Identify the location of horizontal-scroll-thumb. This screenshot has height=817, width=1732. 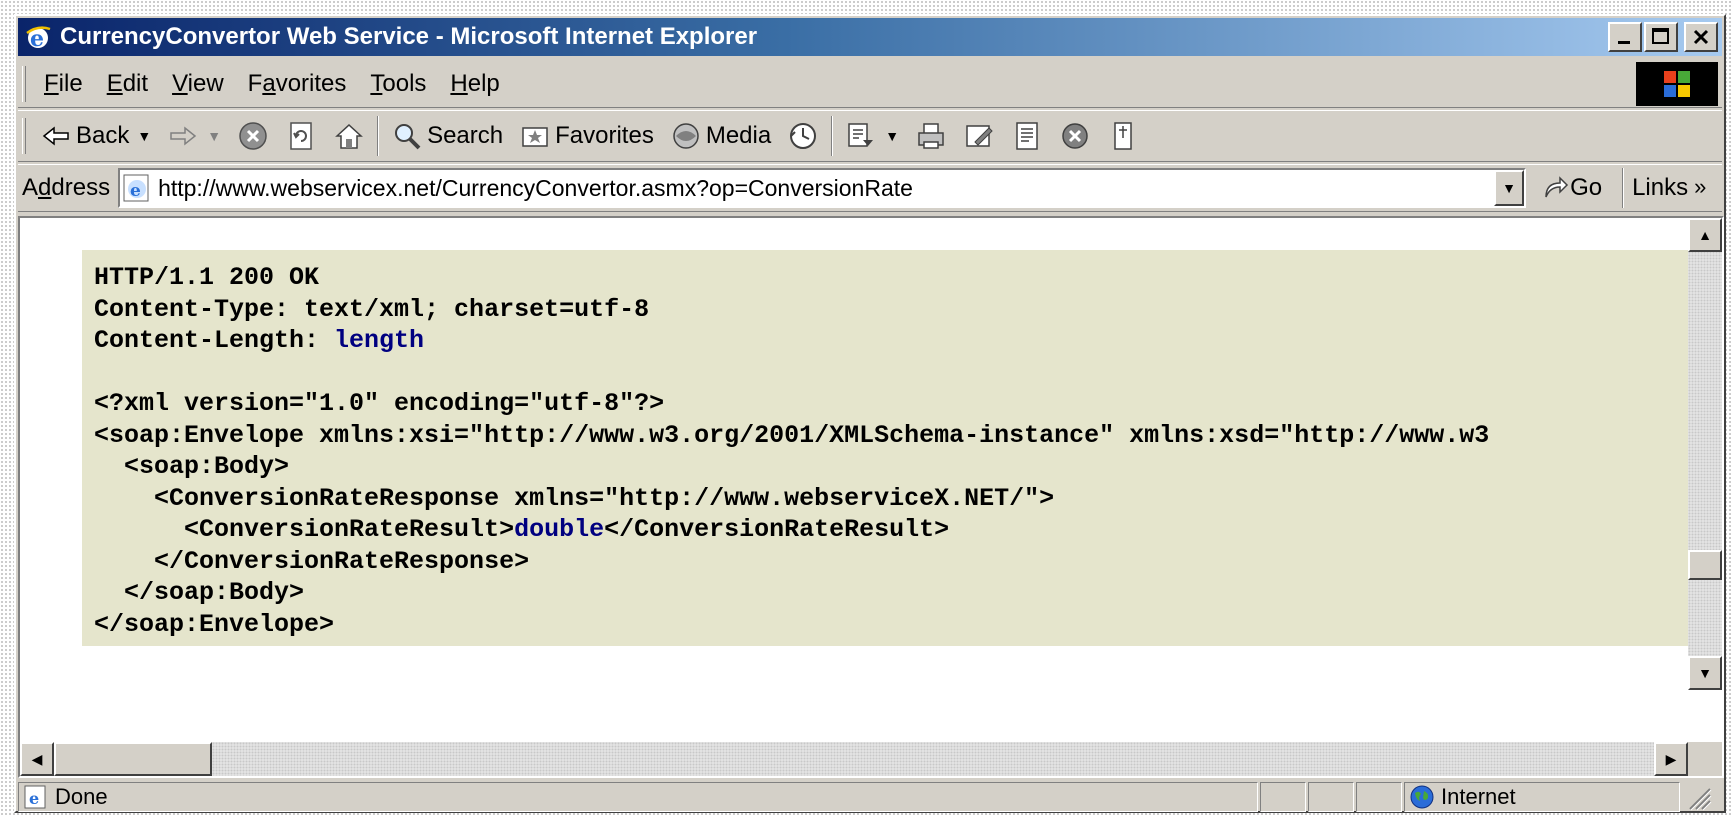
(133, 759).